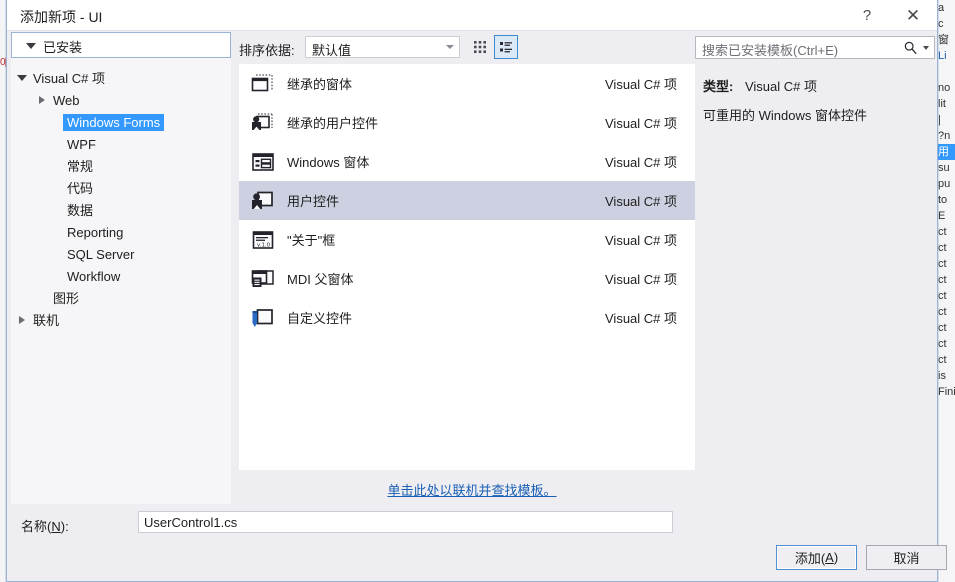  Describe the element at coordinates (472, 15) in the screenshot. I see `dialog-titlebar: 添加新项 - UI ? ✕` at that location.